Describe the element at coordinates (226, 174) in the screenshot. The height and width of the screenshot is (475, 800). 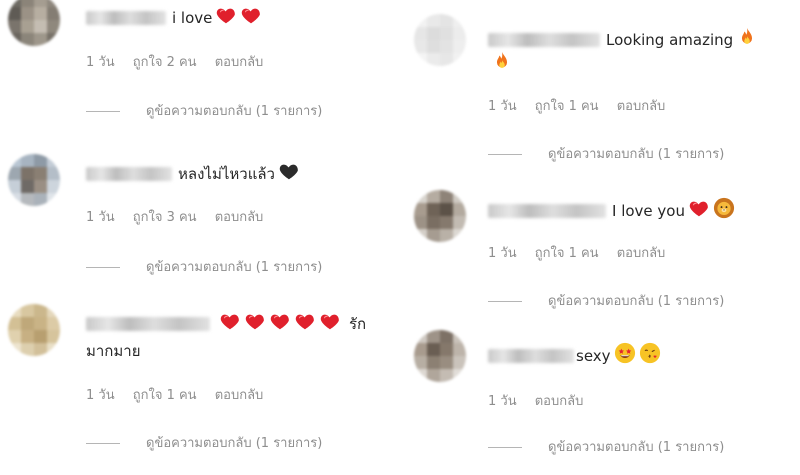
I see `comment-text: หลงไม่ไหวแล้ว` at that location.